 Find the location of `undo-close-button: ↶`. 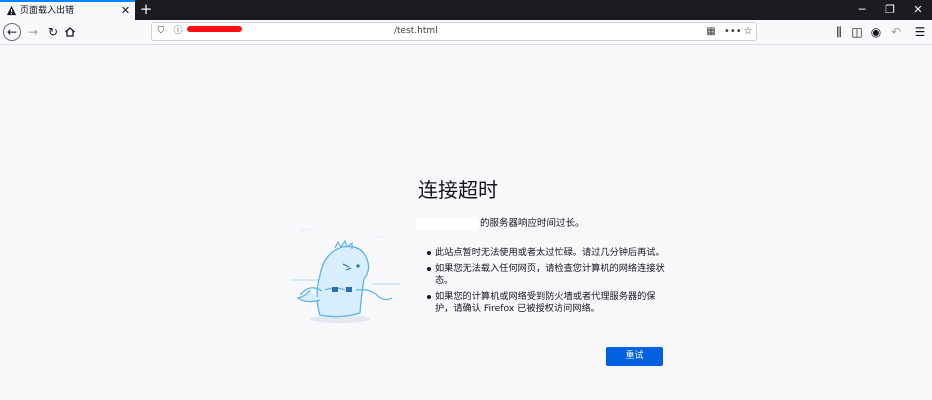

undo-close-button: ↶ is located at coordinates (896, 32).